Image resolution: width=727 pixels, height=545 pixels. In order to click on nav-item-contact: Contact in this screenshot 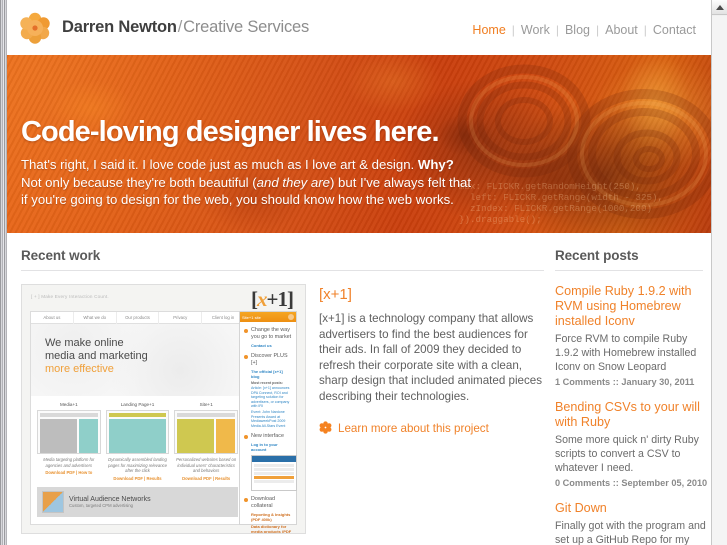, I will do `click(674, 30)`.